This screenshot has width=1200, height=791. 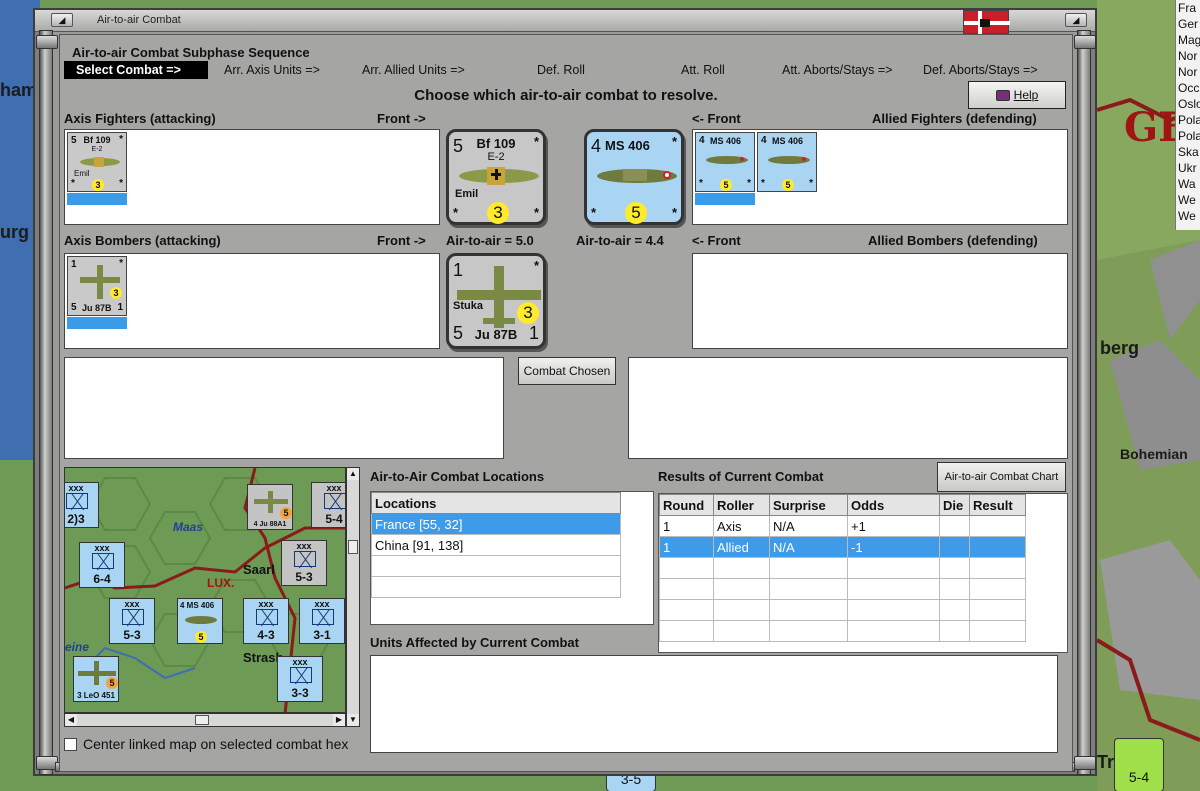 What do you see at coordinates (74, 264) in the screenshot?
I see `counter-air-value: 1` at bounding box center [74, 264].